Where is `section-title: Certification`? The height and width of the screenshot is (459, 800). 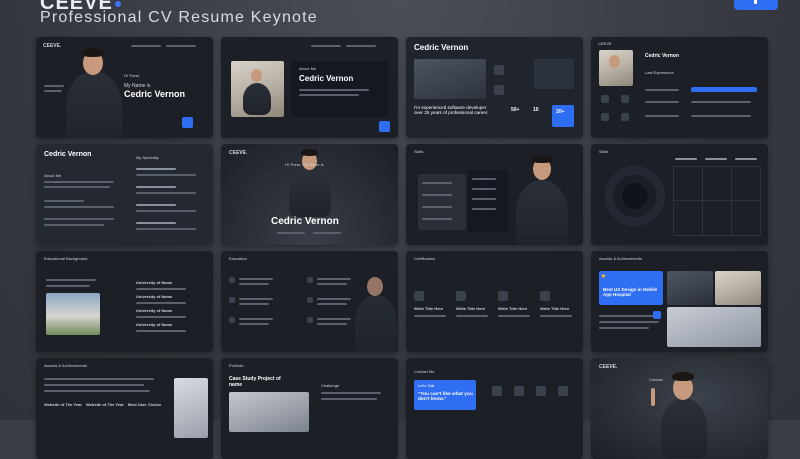
section-title: Certification is located at coordinates (425, 258).